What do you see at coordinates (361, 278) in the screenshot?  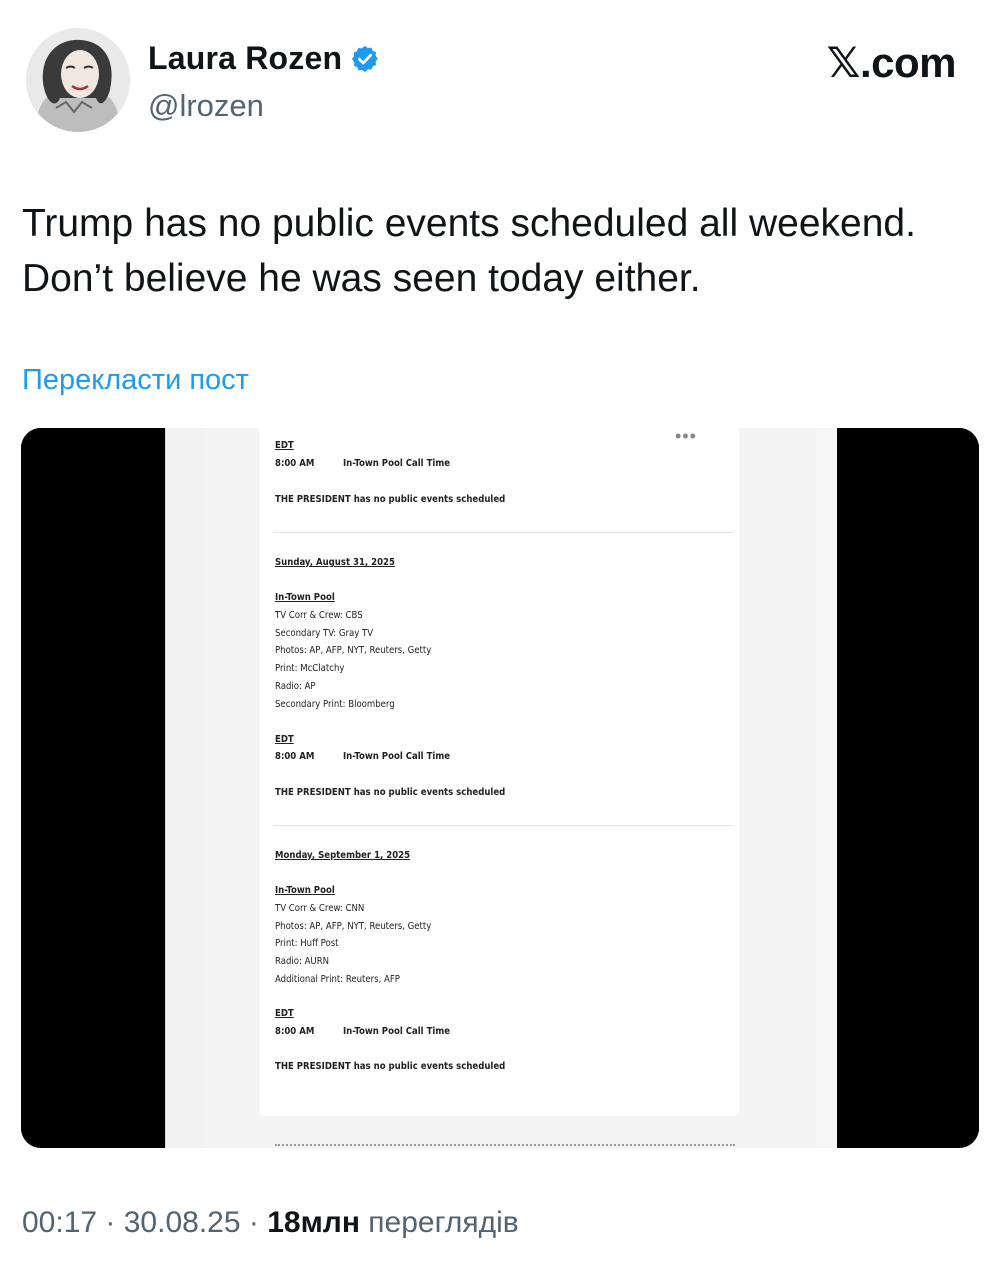 I see `tweet-line-2: Don’t believe he was seen today either.` at bounding box center [361, 278].